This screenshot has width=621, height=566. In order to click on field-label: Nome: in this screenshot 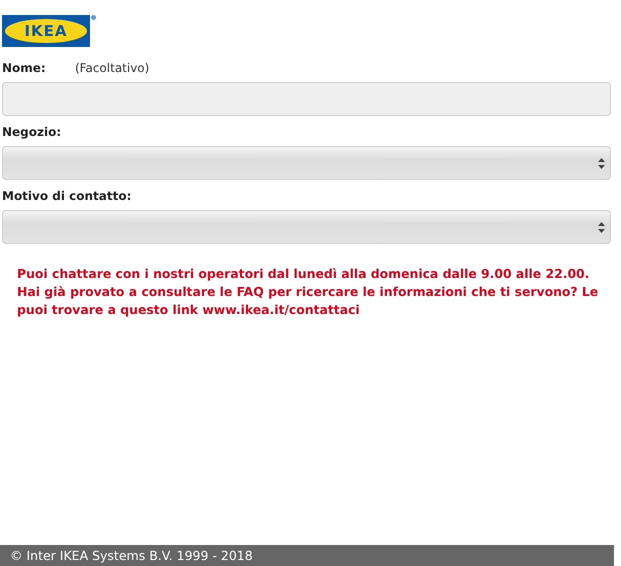, I will do `click(24, 68)`.